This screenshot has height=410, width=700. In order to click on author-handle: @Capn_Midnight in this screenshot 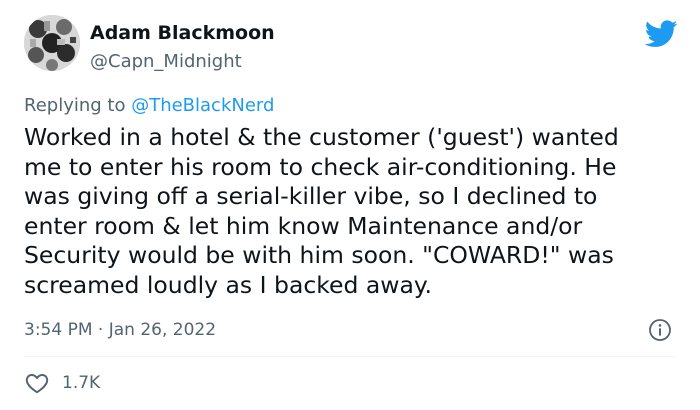, I will do `click(166, 61)`.